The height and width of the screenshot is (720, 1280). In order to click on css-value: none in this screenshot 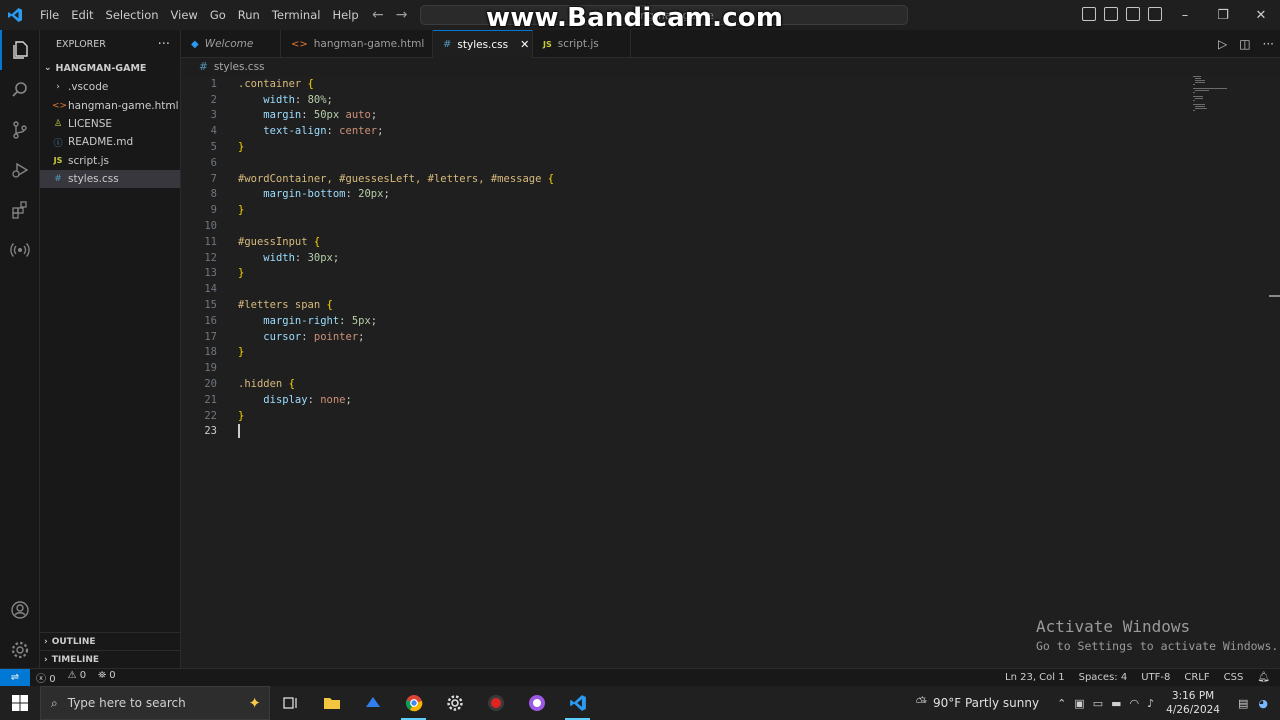, I will do `click(333, 399)`.